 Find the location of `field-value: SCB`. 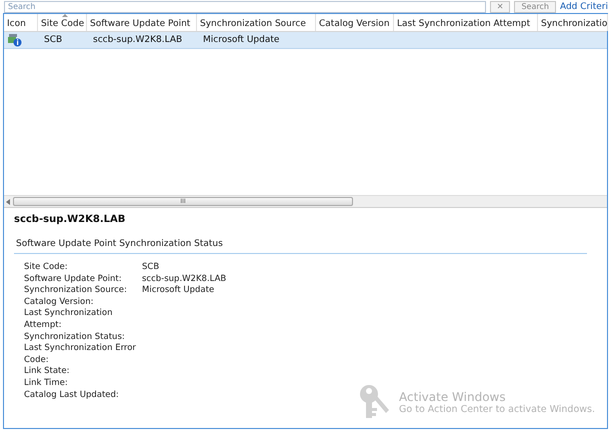

field-value: SCB is located at coordinates (151, 268).